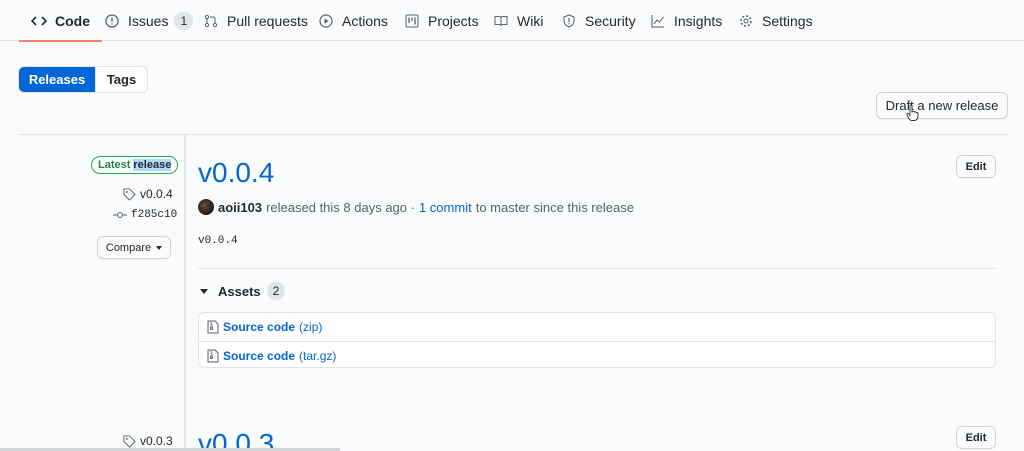 The width and height of the screenshot is (1024, 451). Describe the element at coordinates (569, 21) in the screenshot. I see `shield-icon` at that location.